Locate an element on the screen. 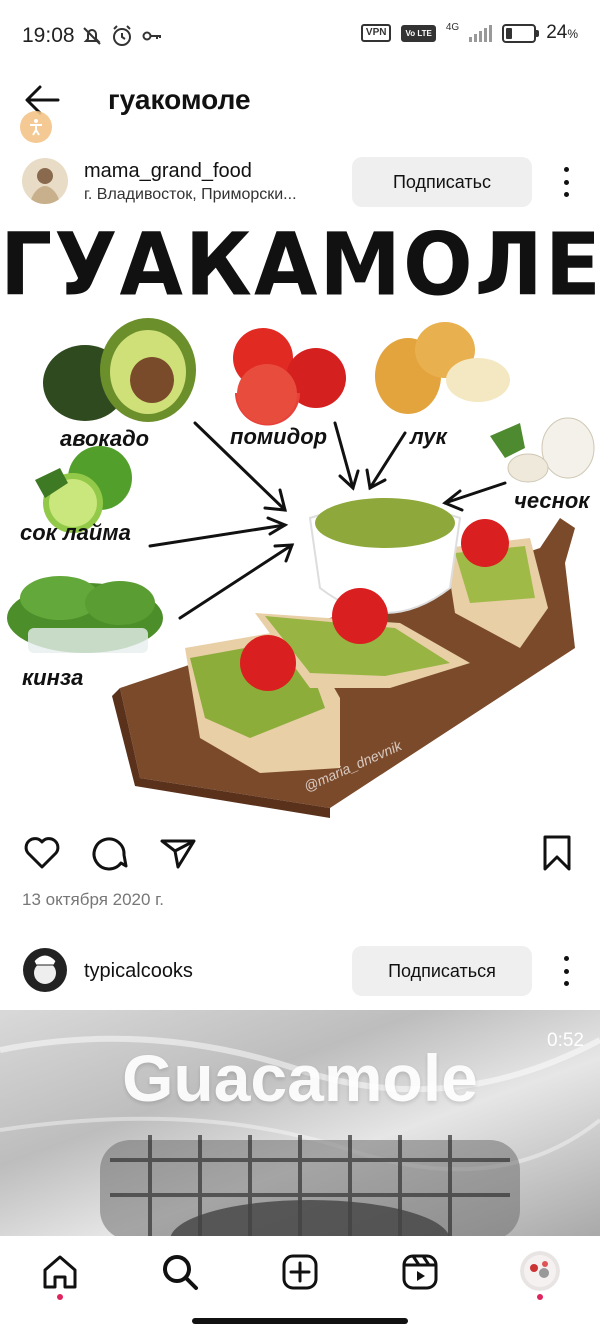 The height and width of the screenshot is (1332, 600). like-heart-icon is located at coordinates (42, 853).